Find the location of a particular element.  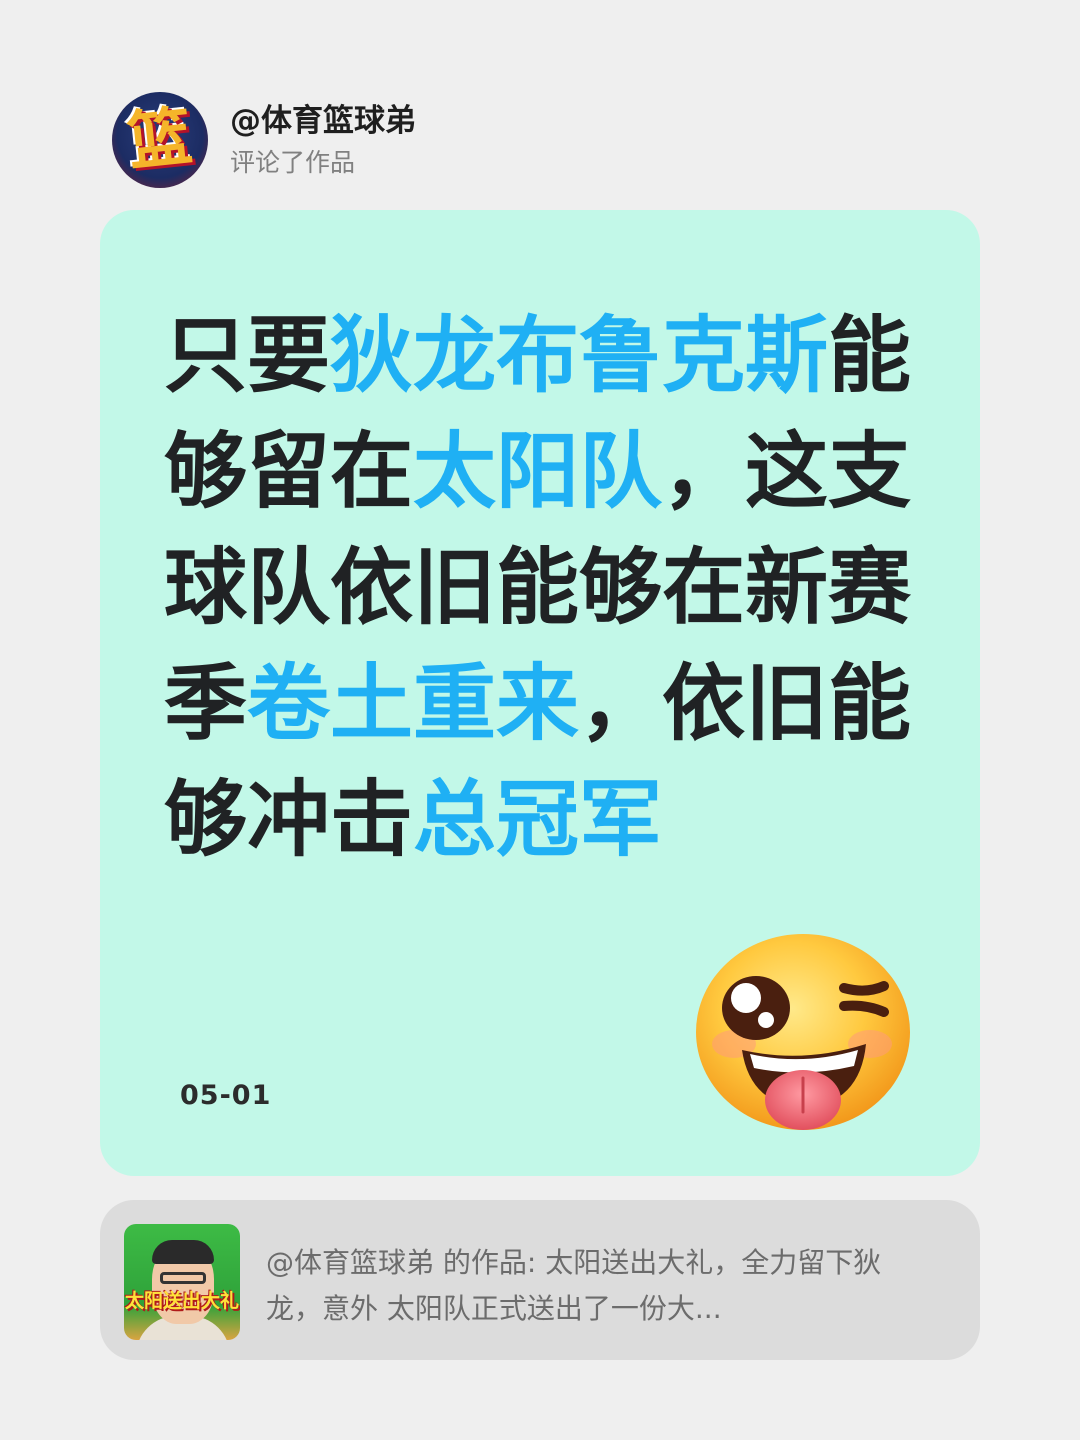

action-label: 评论了作品 is located at coordinates (293, 162).